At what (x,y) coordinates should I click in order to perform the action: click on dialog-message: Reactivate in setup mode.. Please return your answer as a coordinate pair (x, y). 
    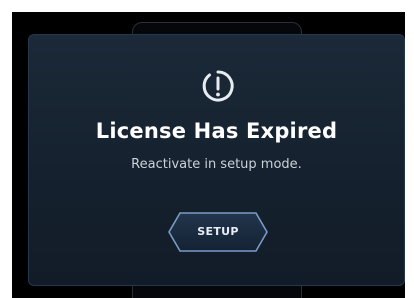
    Looking at the image, I should click on (216, 164).